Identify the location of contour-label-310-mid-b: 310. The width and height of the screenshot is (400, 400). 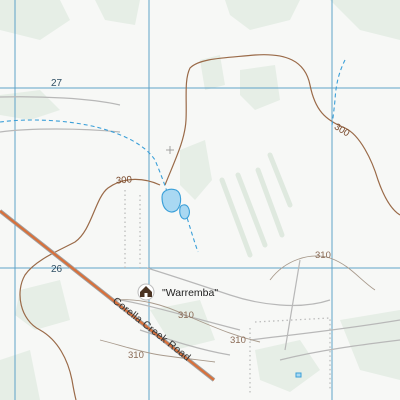
(238, 340).